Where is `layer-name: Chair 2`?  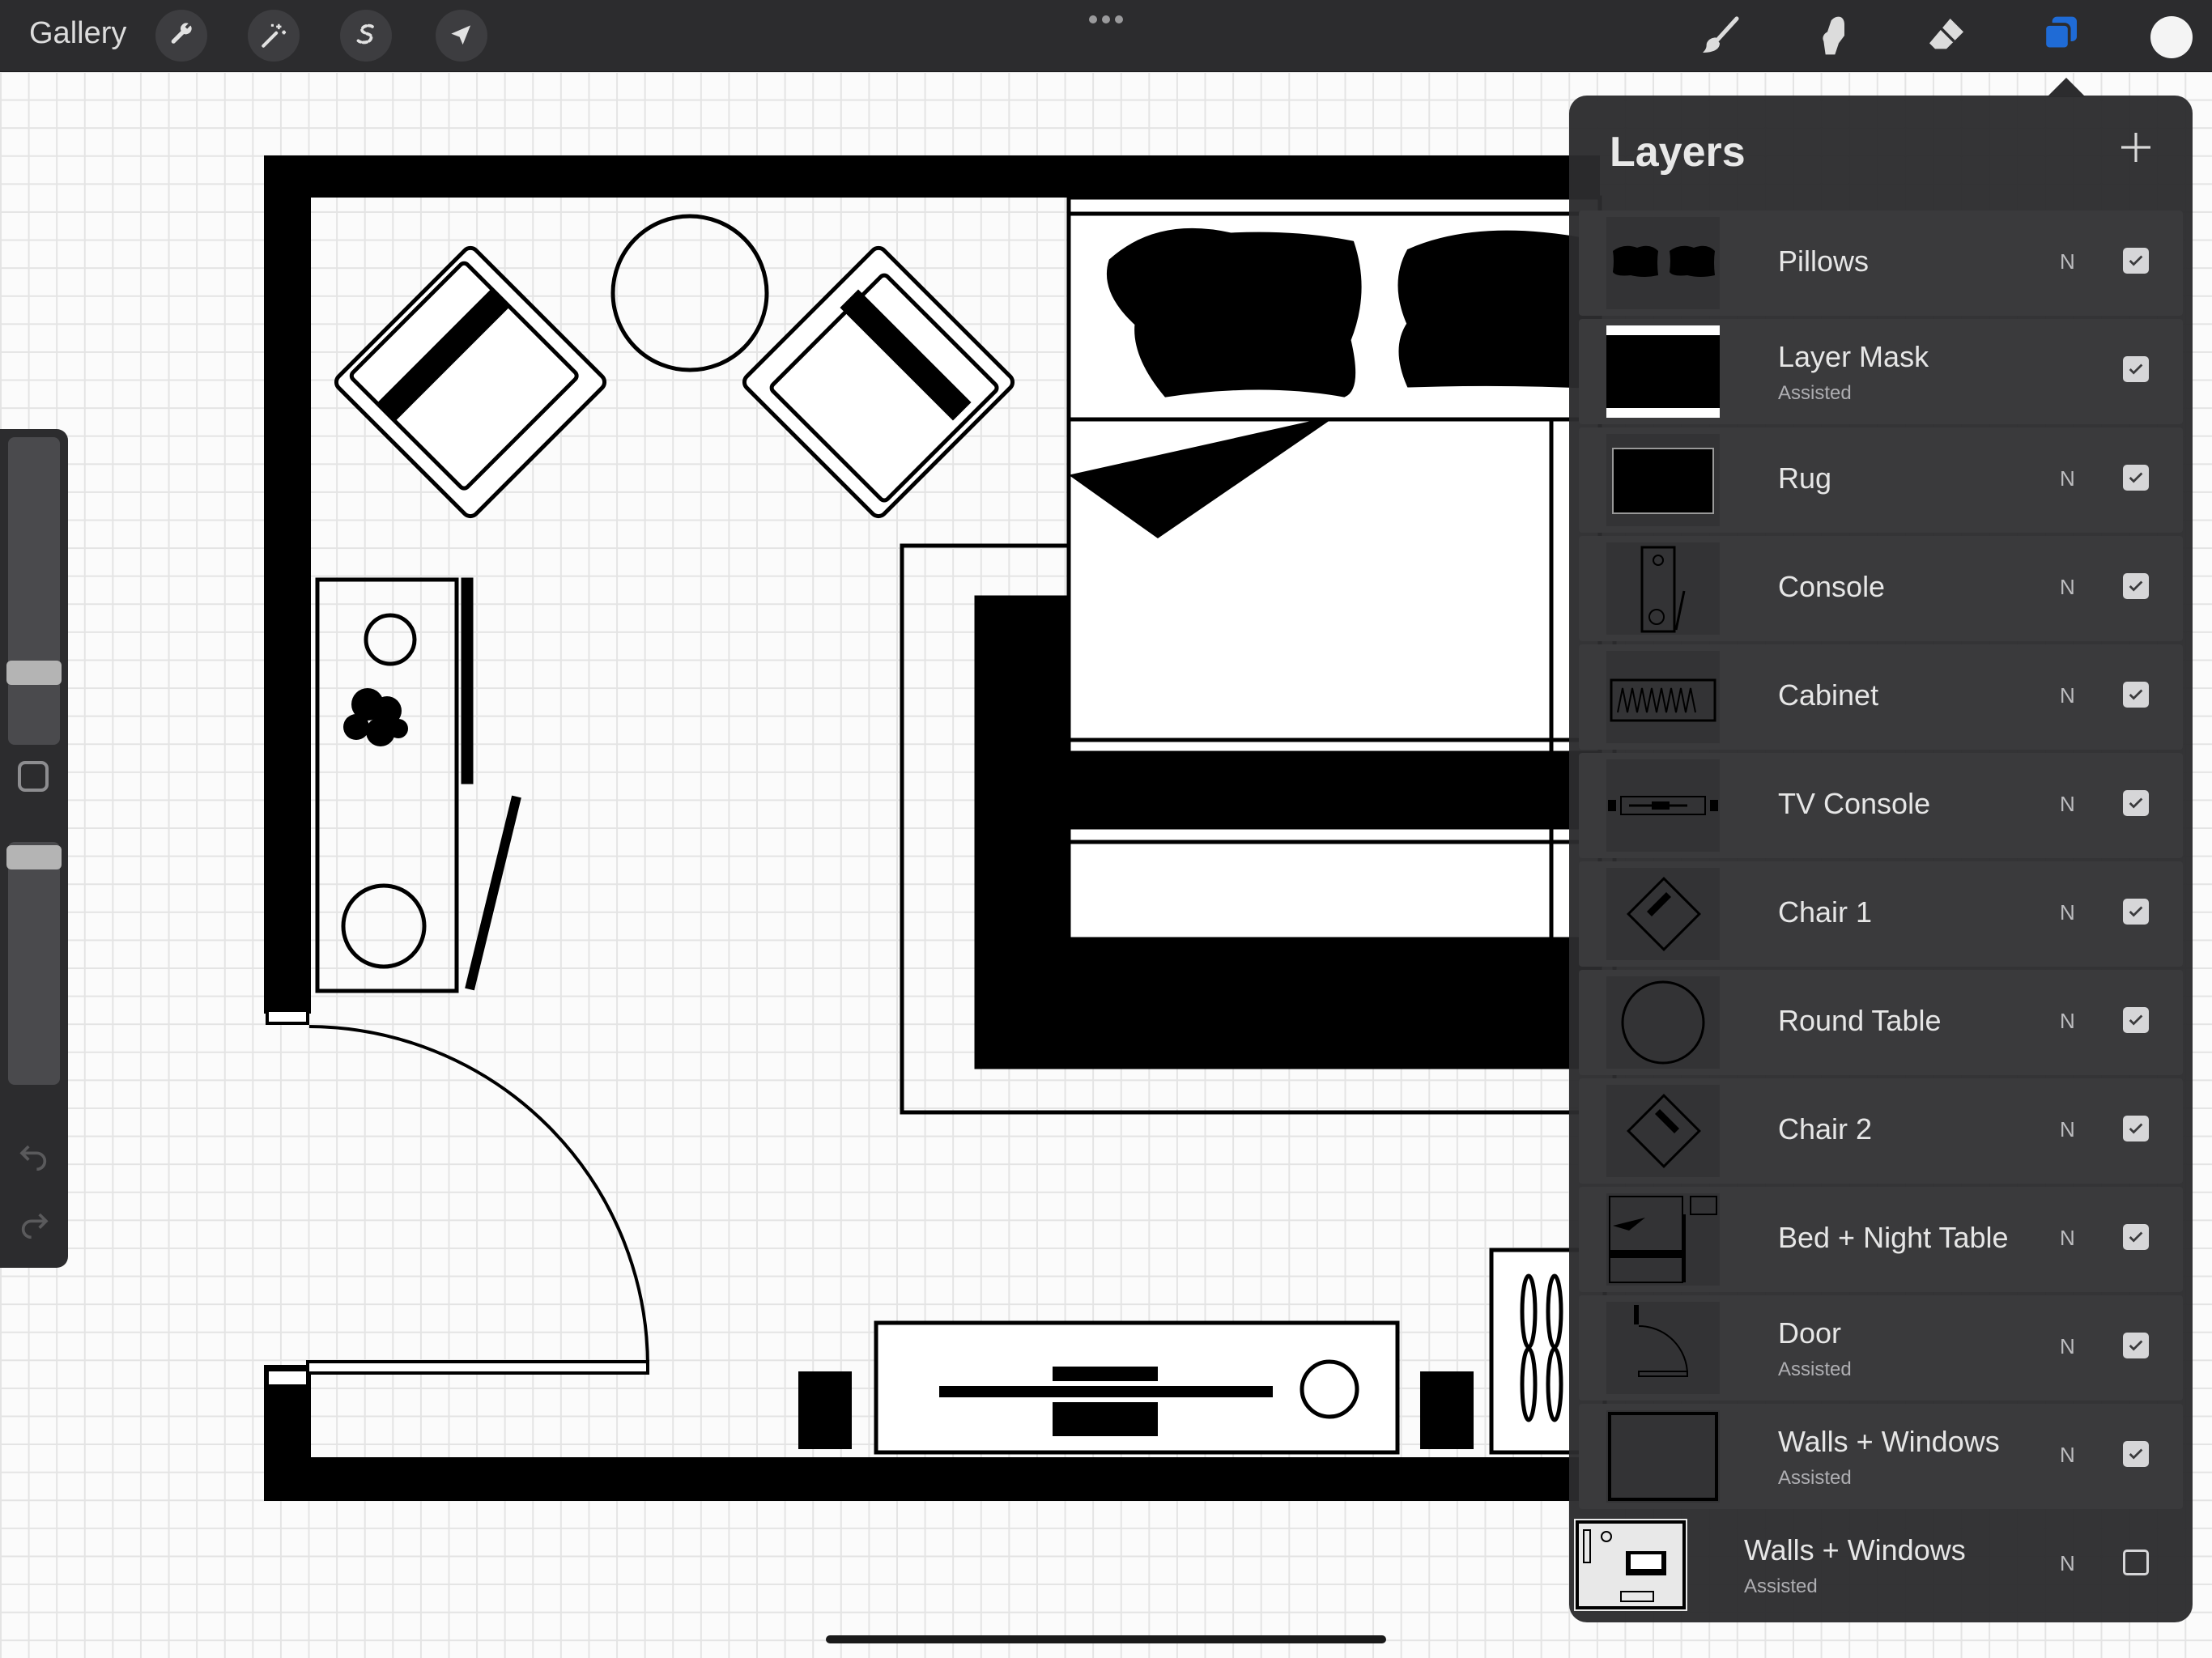 layer-name: Chair 2 is located at coordinates (1826, 1129).